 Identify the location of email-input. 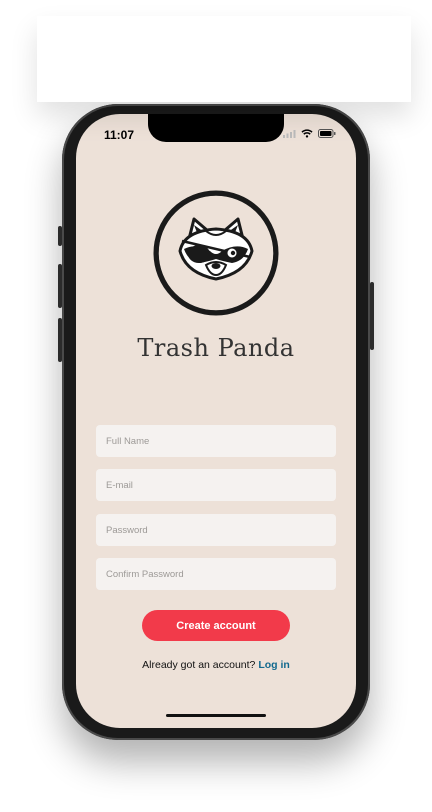
(216, 485).